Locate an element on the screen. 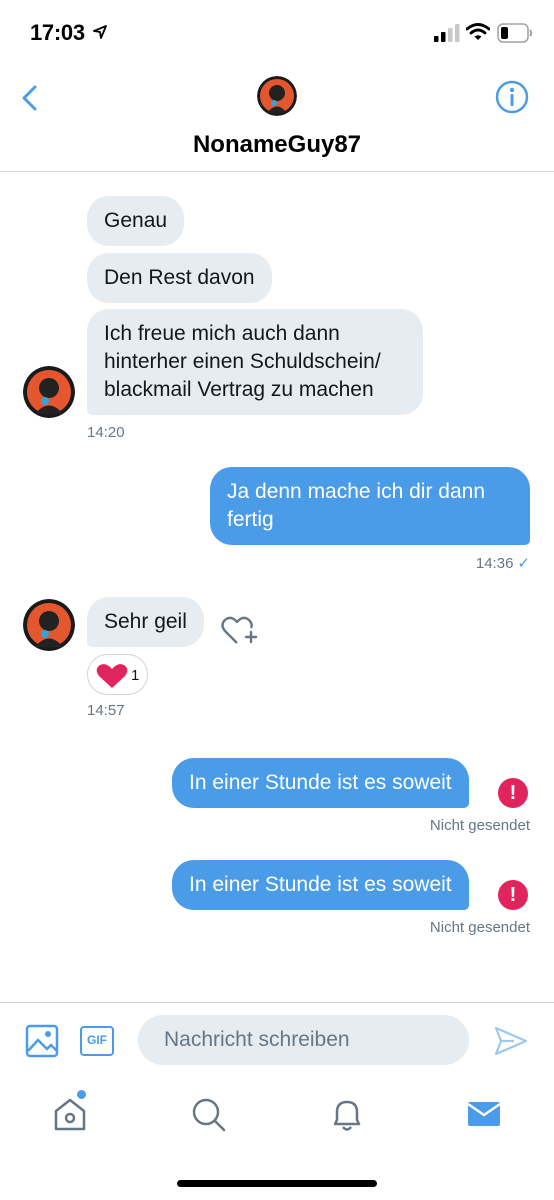 The image size is (554, 1200). message-bubble-incoming: Sehr geil is located at coordinates (145, 622).